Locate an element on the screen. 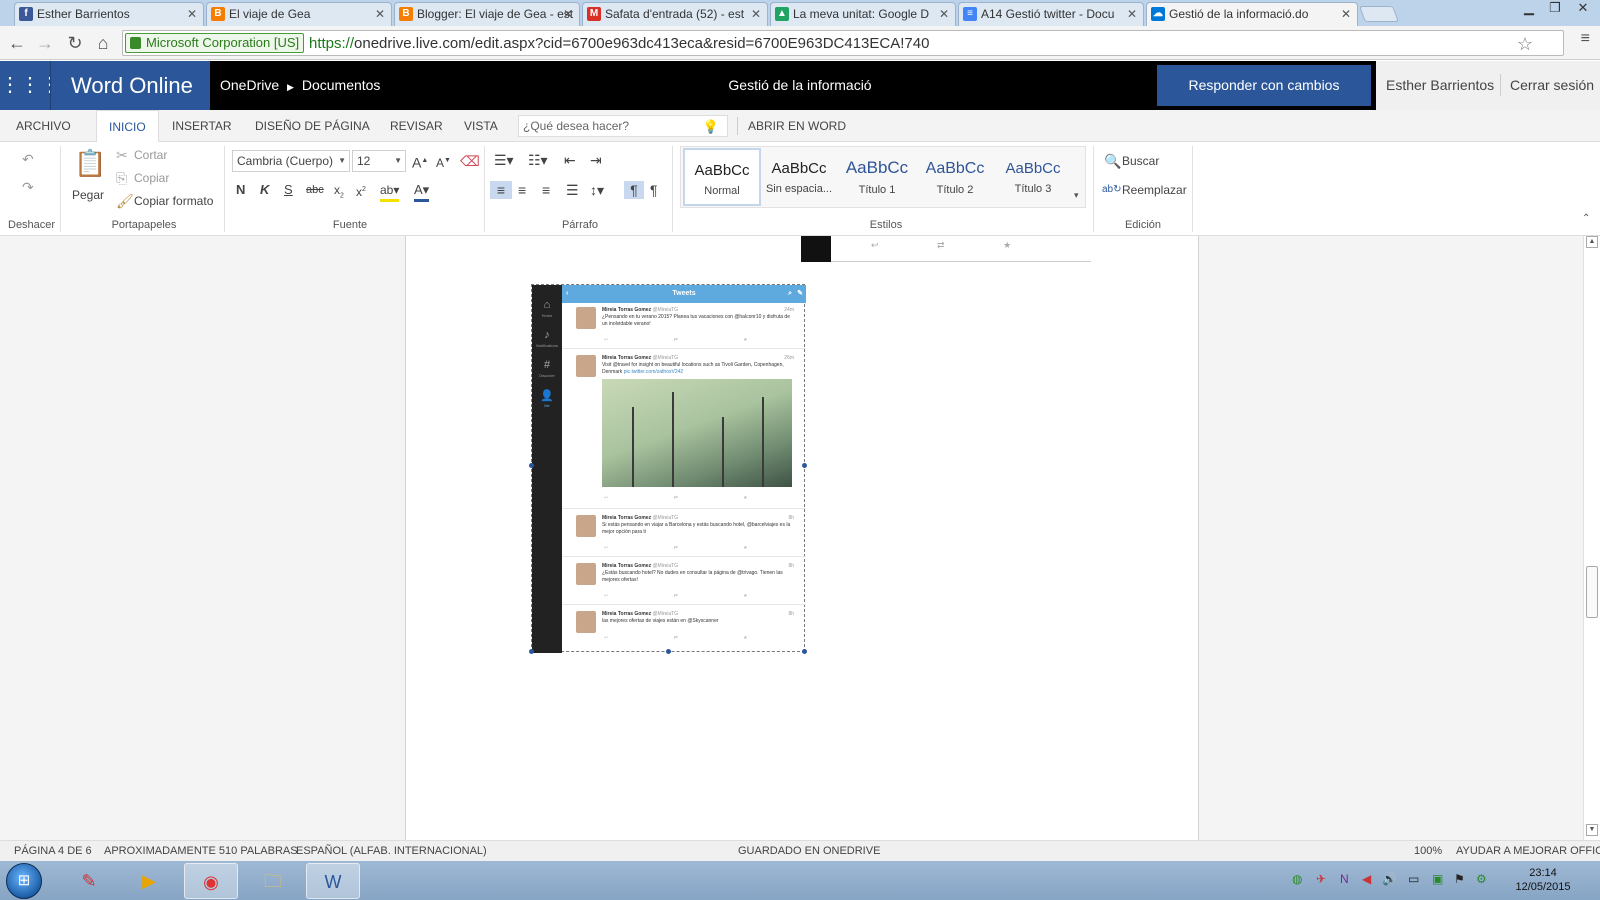  tray-app-icon: ▣ is located at coordinates (1437, 879).